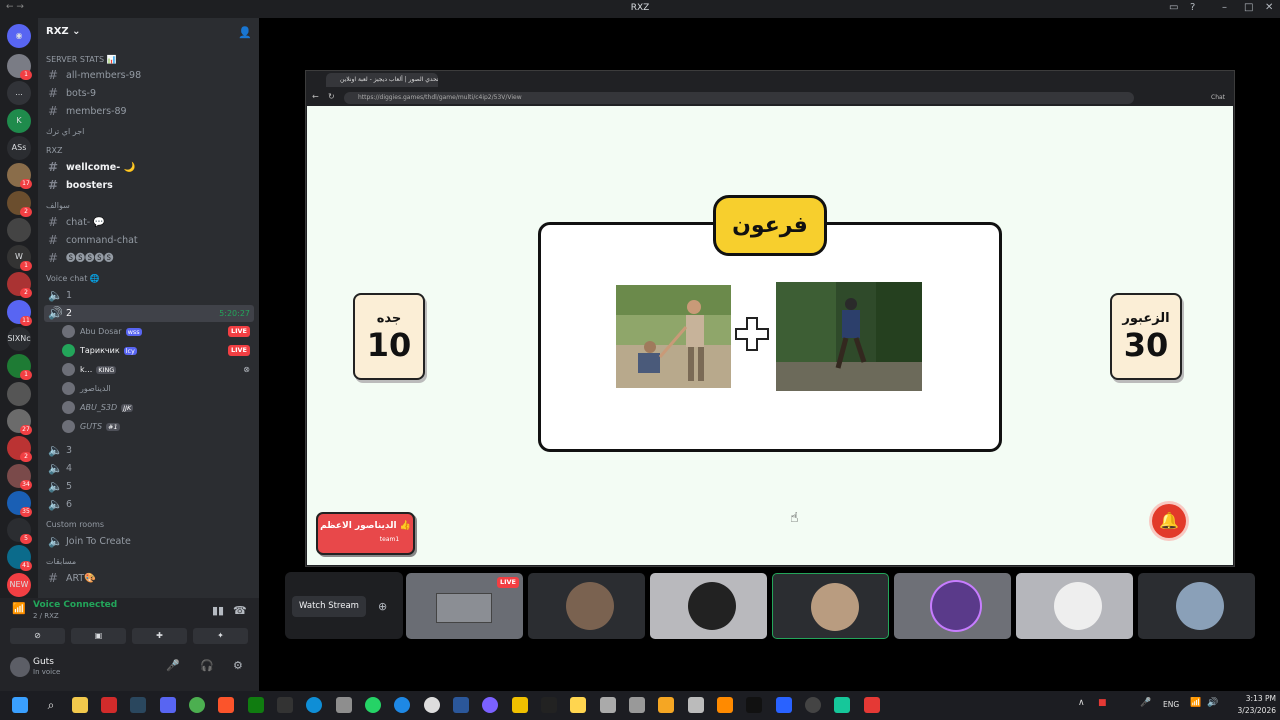 This screenshot has width=1280, height=720. I want to click on pop-out-icon: ⊕, so click(382, 606).